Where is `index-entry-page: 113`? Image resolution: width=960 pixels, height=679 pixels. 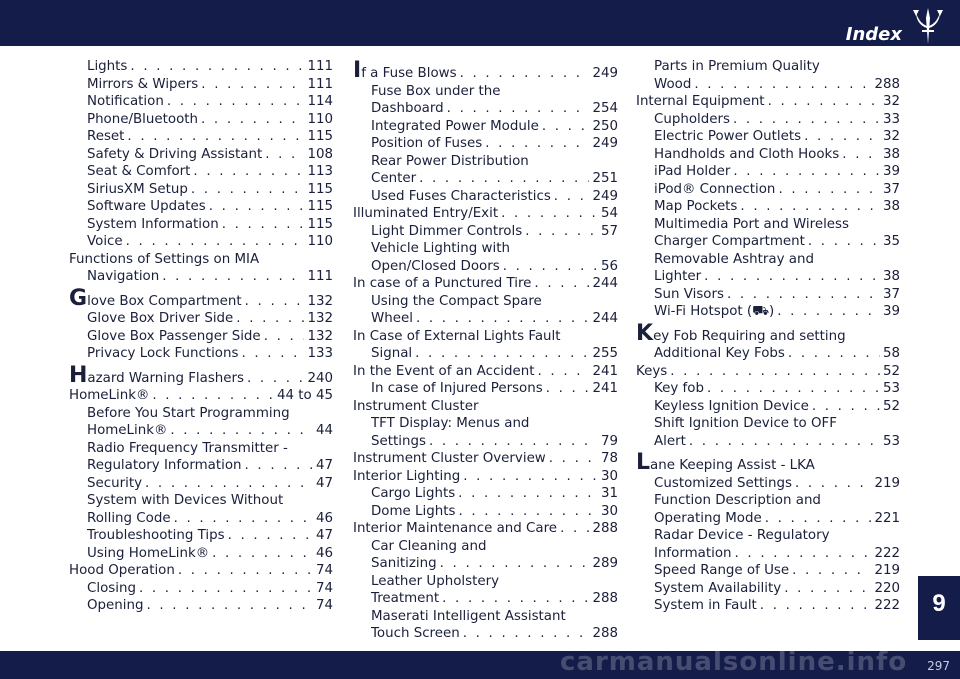
index-entry-page: 113 is located at coordinates (320, 171).